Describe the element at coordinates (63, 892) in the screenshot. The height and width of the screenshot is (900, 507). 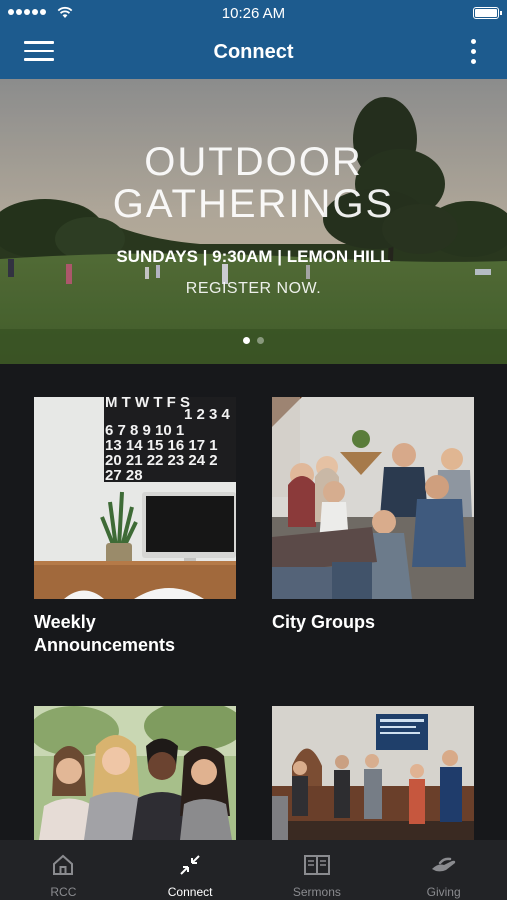
I see `tab-label: RCC` at that location.